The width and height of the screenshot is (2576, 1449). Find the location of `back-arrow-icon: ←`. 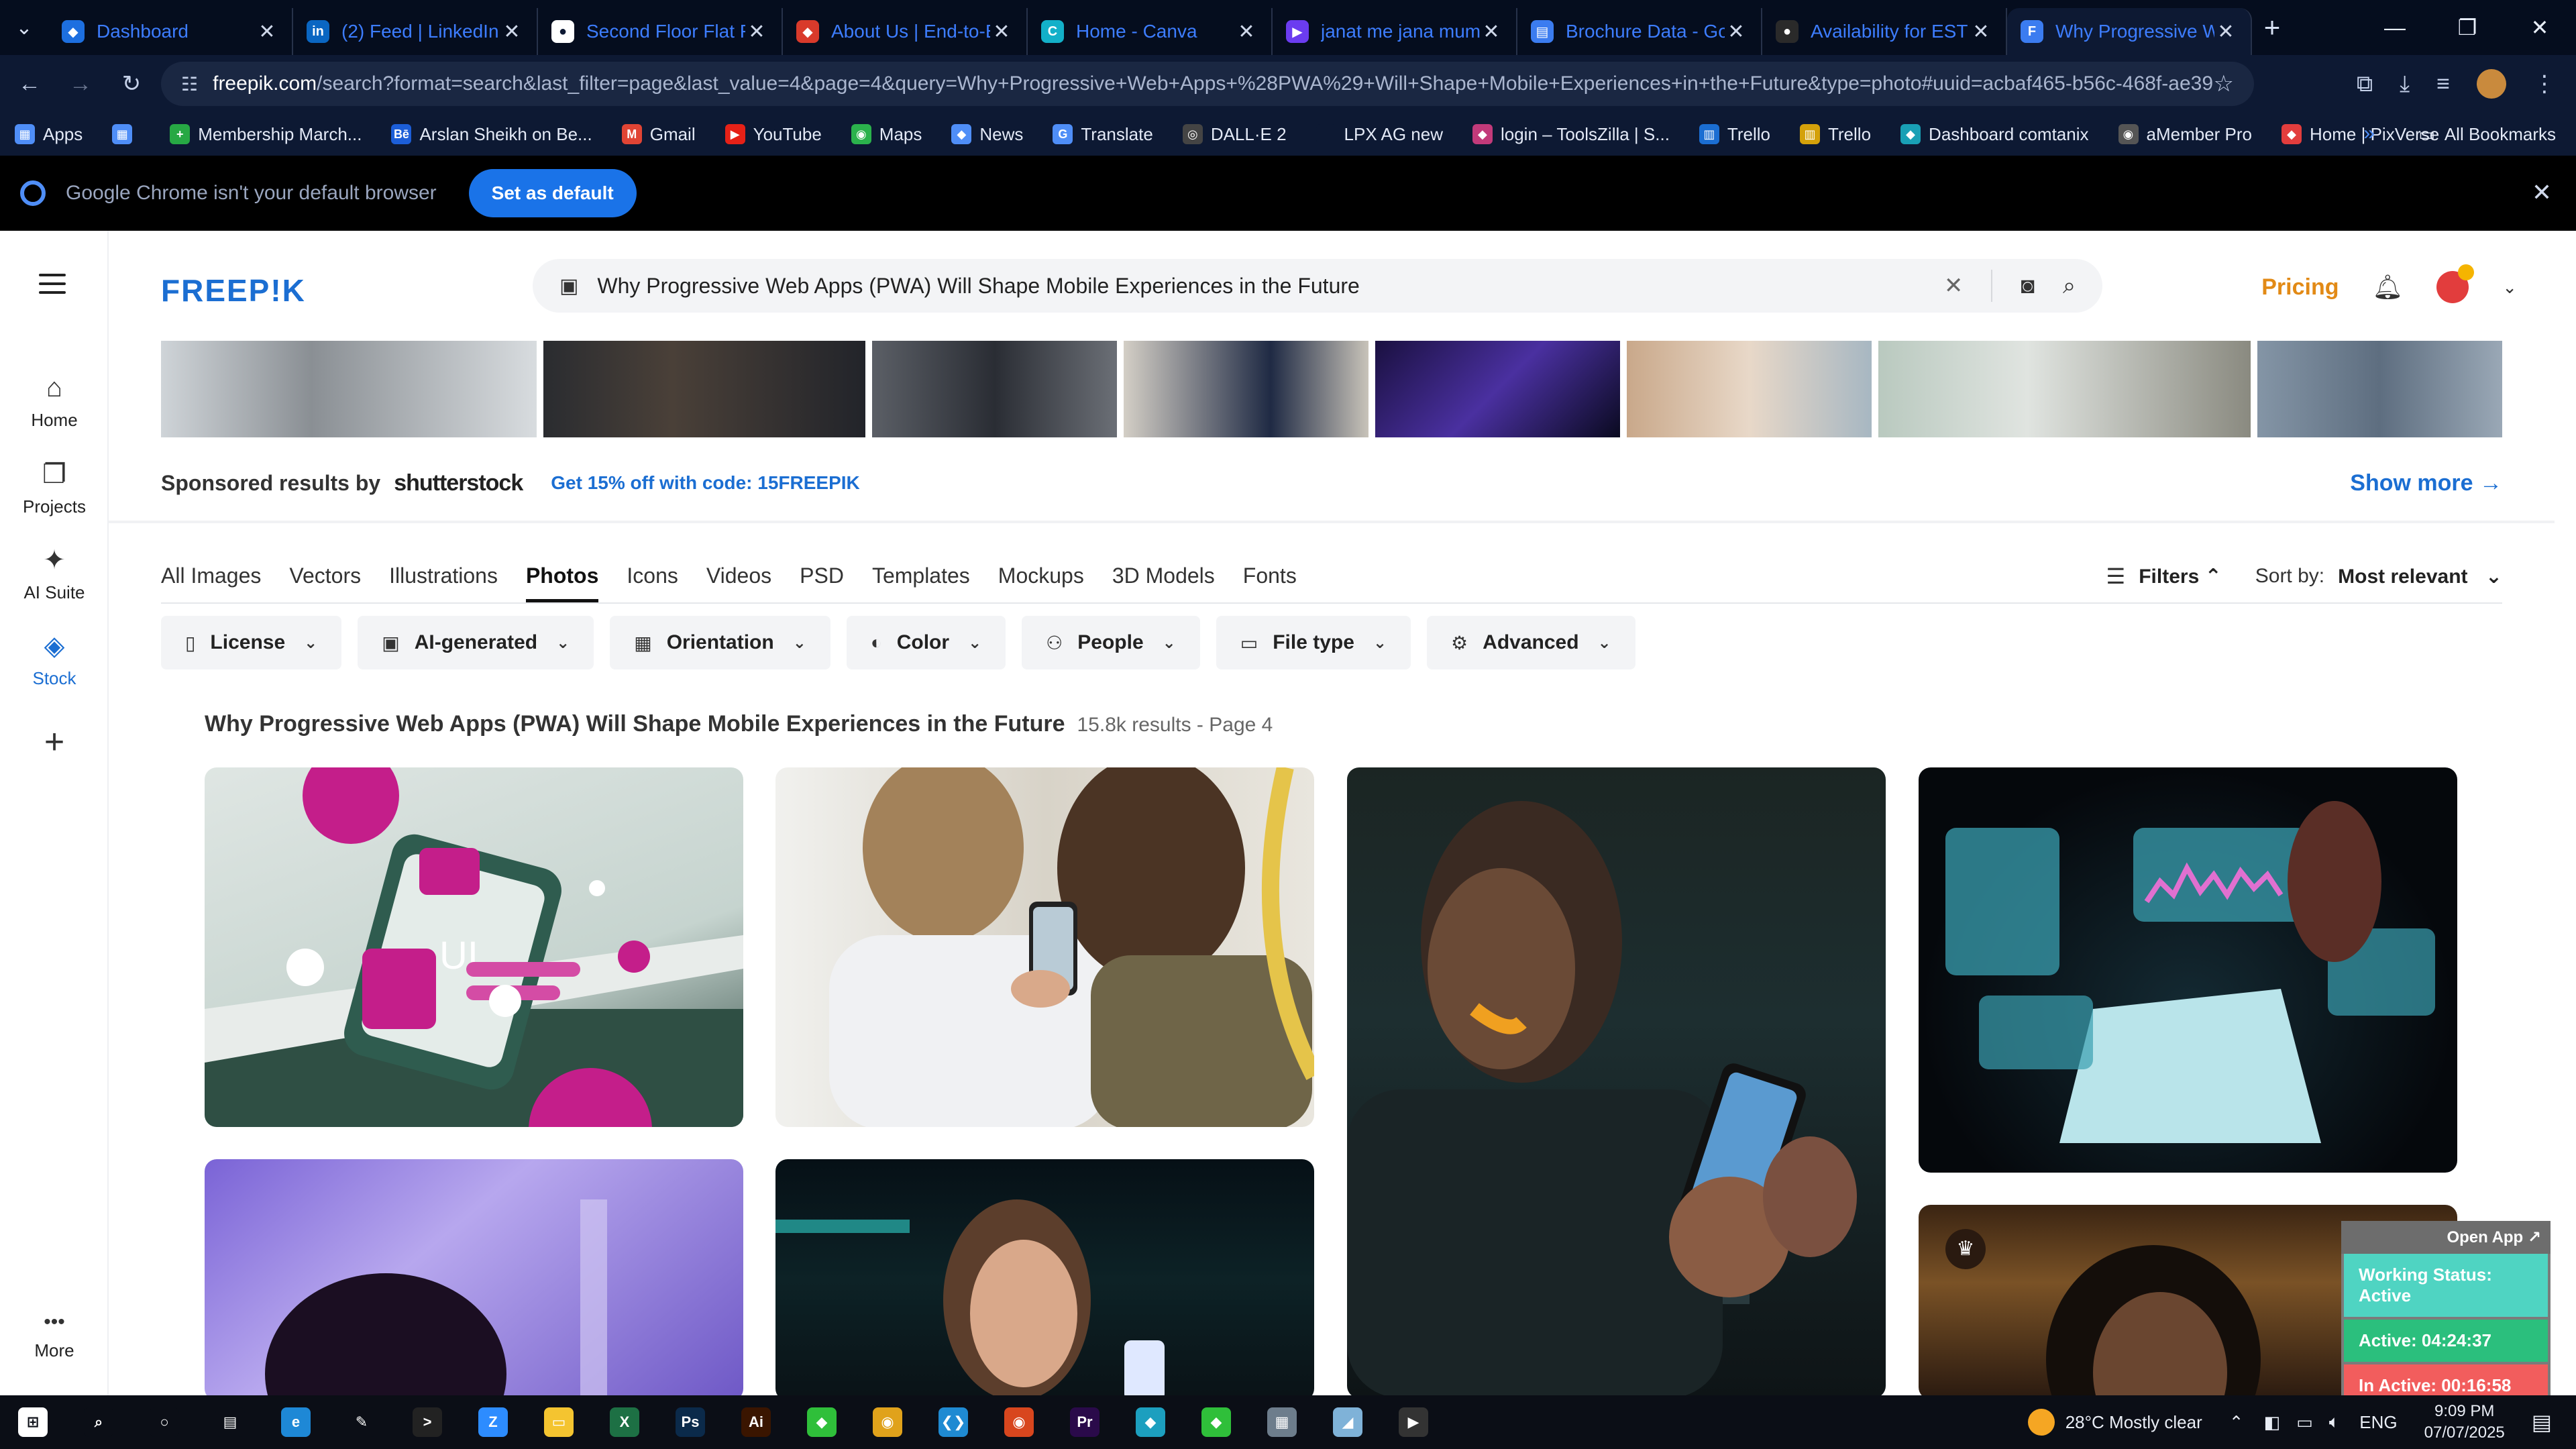

back-arrow-icon: ← is located at coordinates (29, 83).